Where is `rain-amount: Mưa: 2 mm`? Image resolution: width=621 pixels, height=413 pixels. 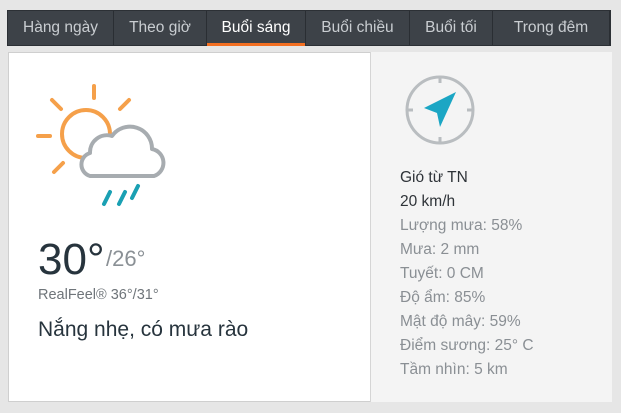
rain-amount: Mưa: 2 mm is located at coordinates (440, 249).